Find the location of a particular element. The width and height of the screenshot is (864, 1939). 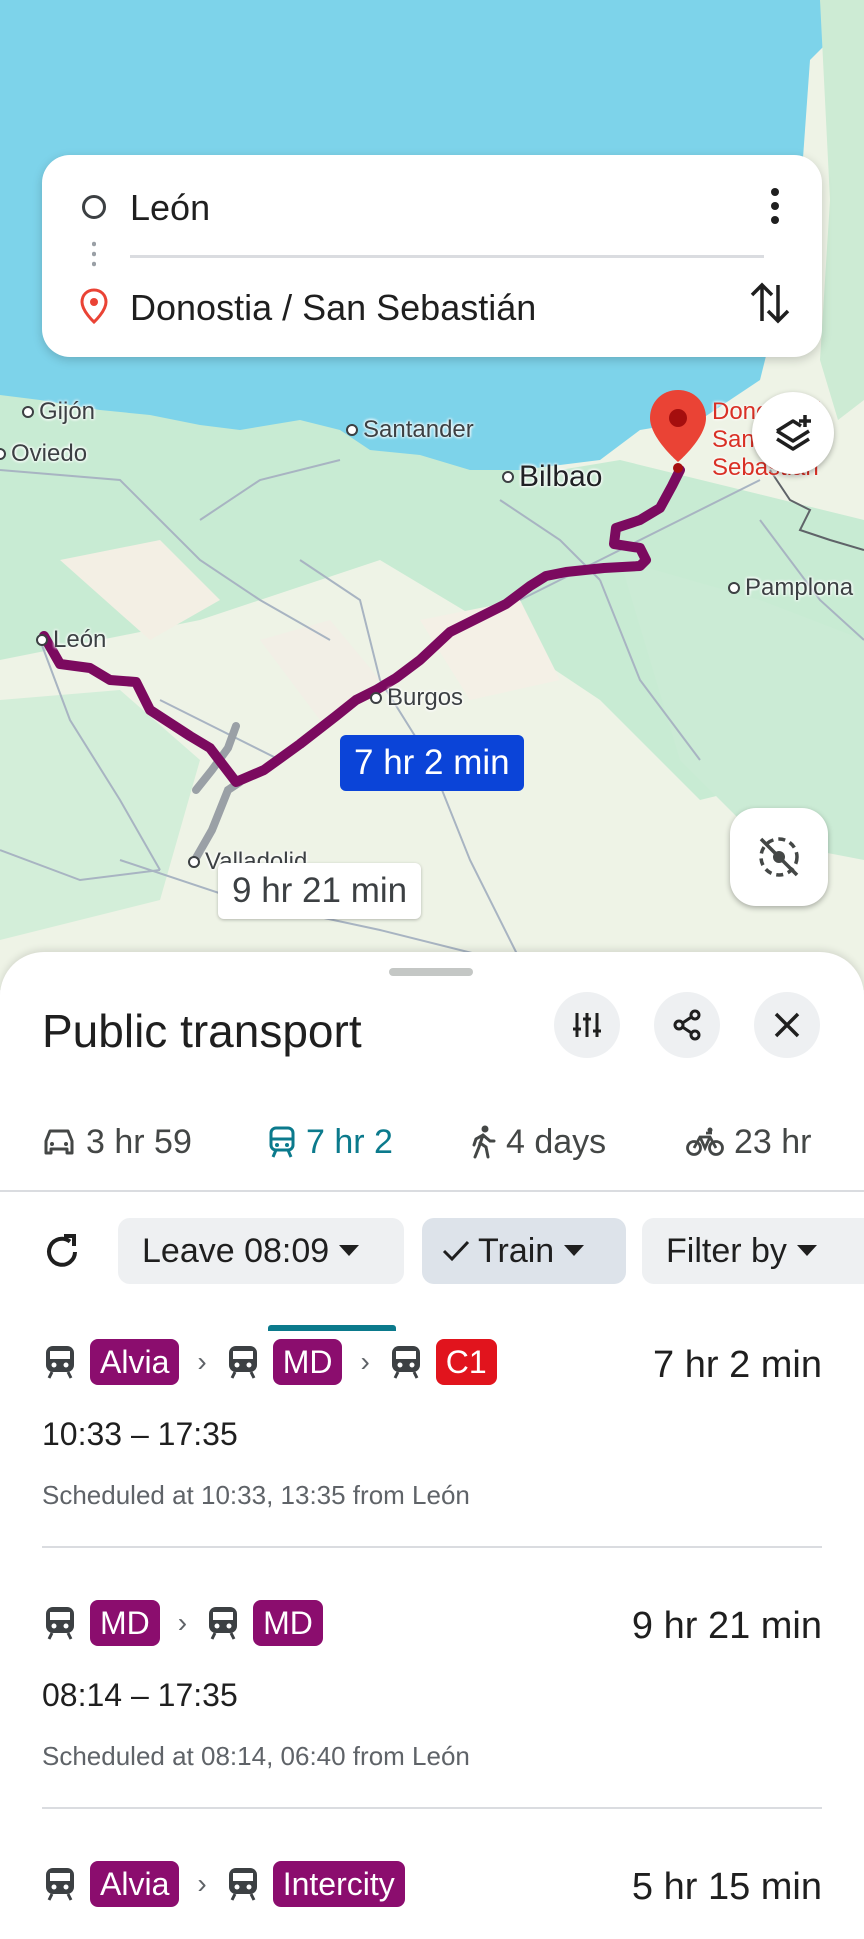

walk-icon is located at coordinates (484, 1142).